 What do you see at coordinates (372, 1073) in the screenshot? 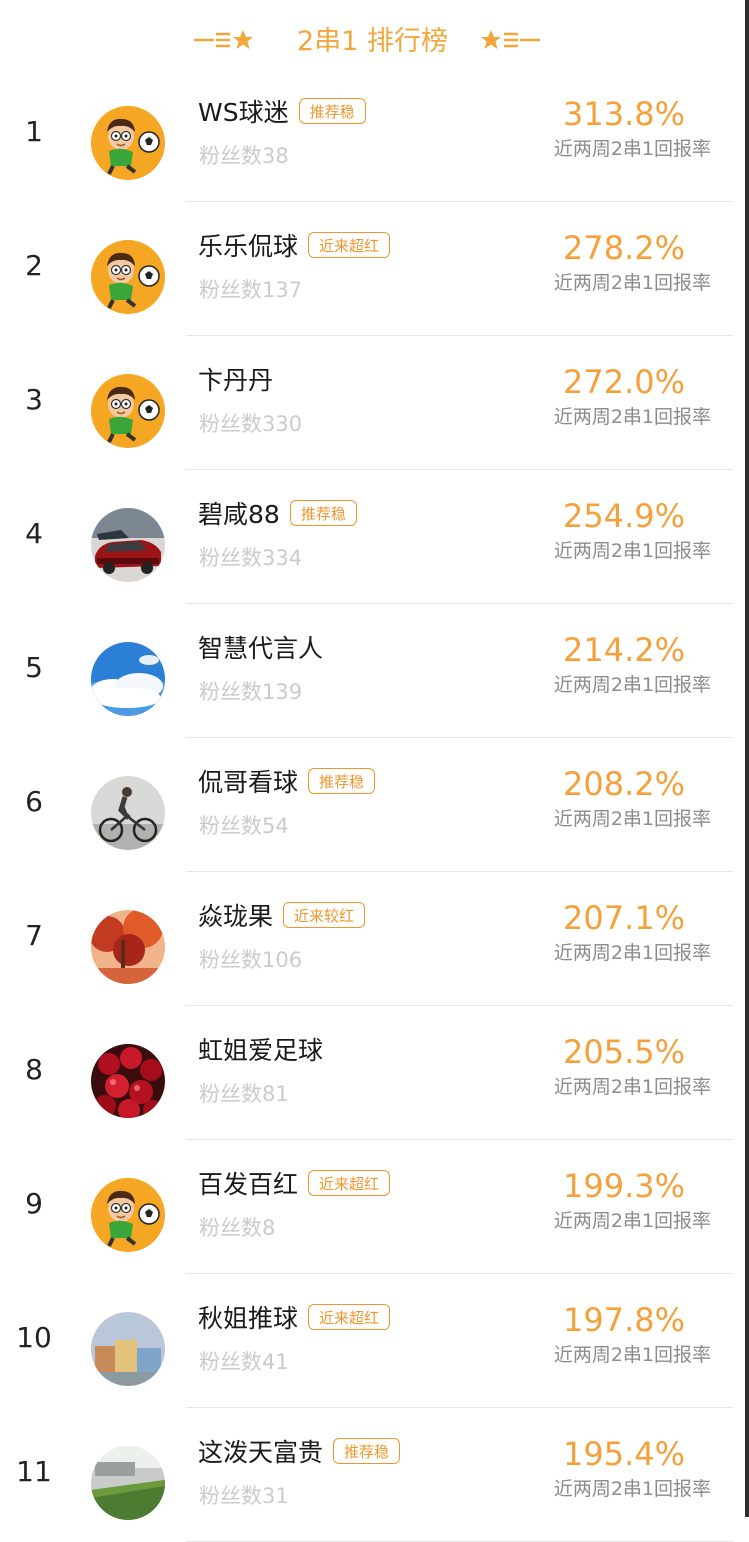
I see `ranking-row: 8 虹姐爱足球 粉丝数81 205.5% 近两周2串1回报率` at bounding box center [372, 1073].